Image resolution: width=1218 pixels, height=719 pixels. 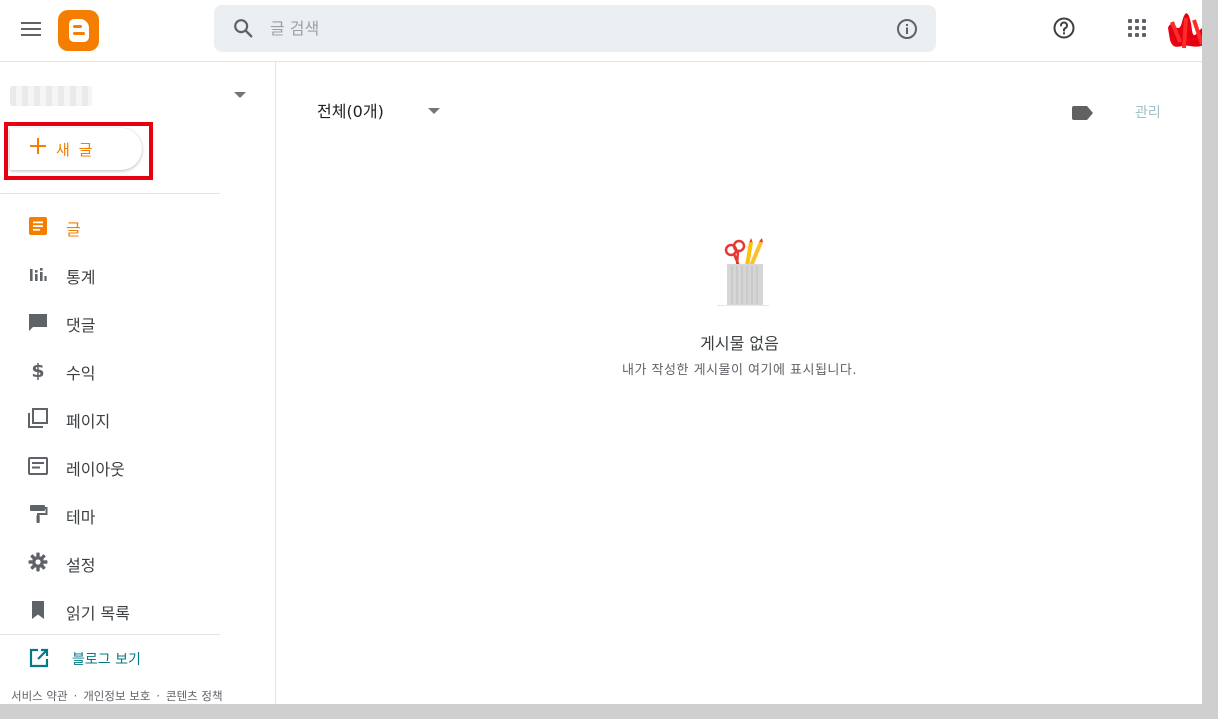 I want to click on blogger-logo, so click(x=78, y=30).